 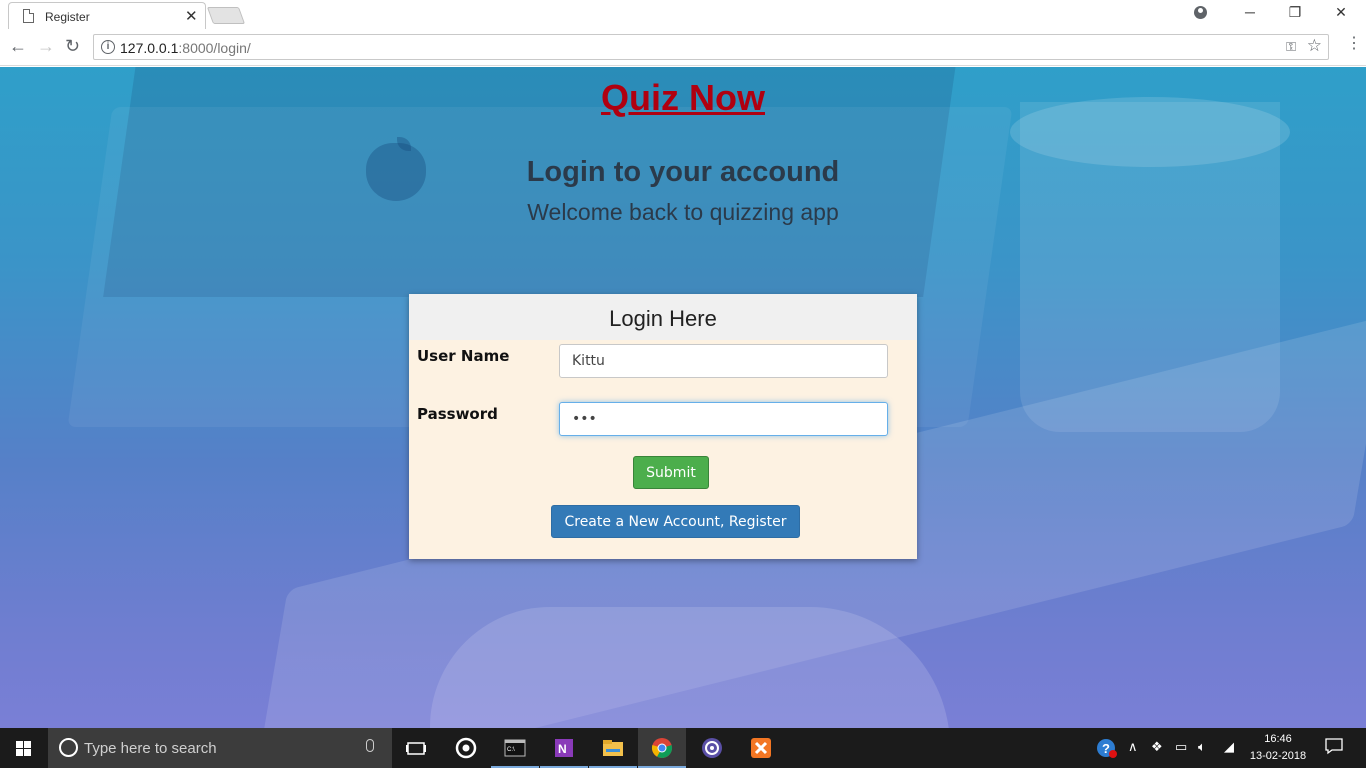 What do you see at coordinates (1341, 12) in the screenshot?
I see `close-window-icon: ✕` at bounding box center [1341, 12].